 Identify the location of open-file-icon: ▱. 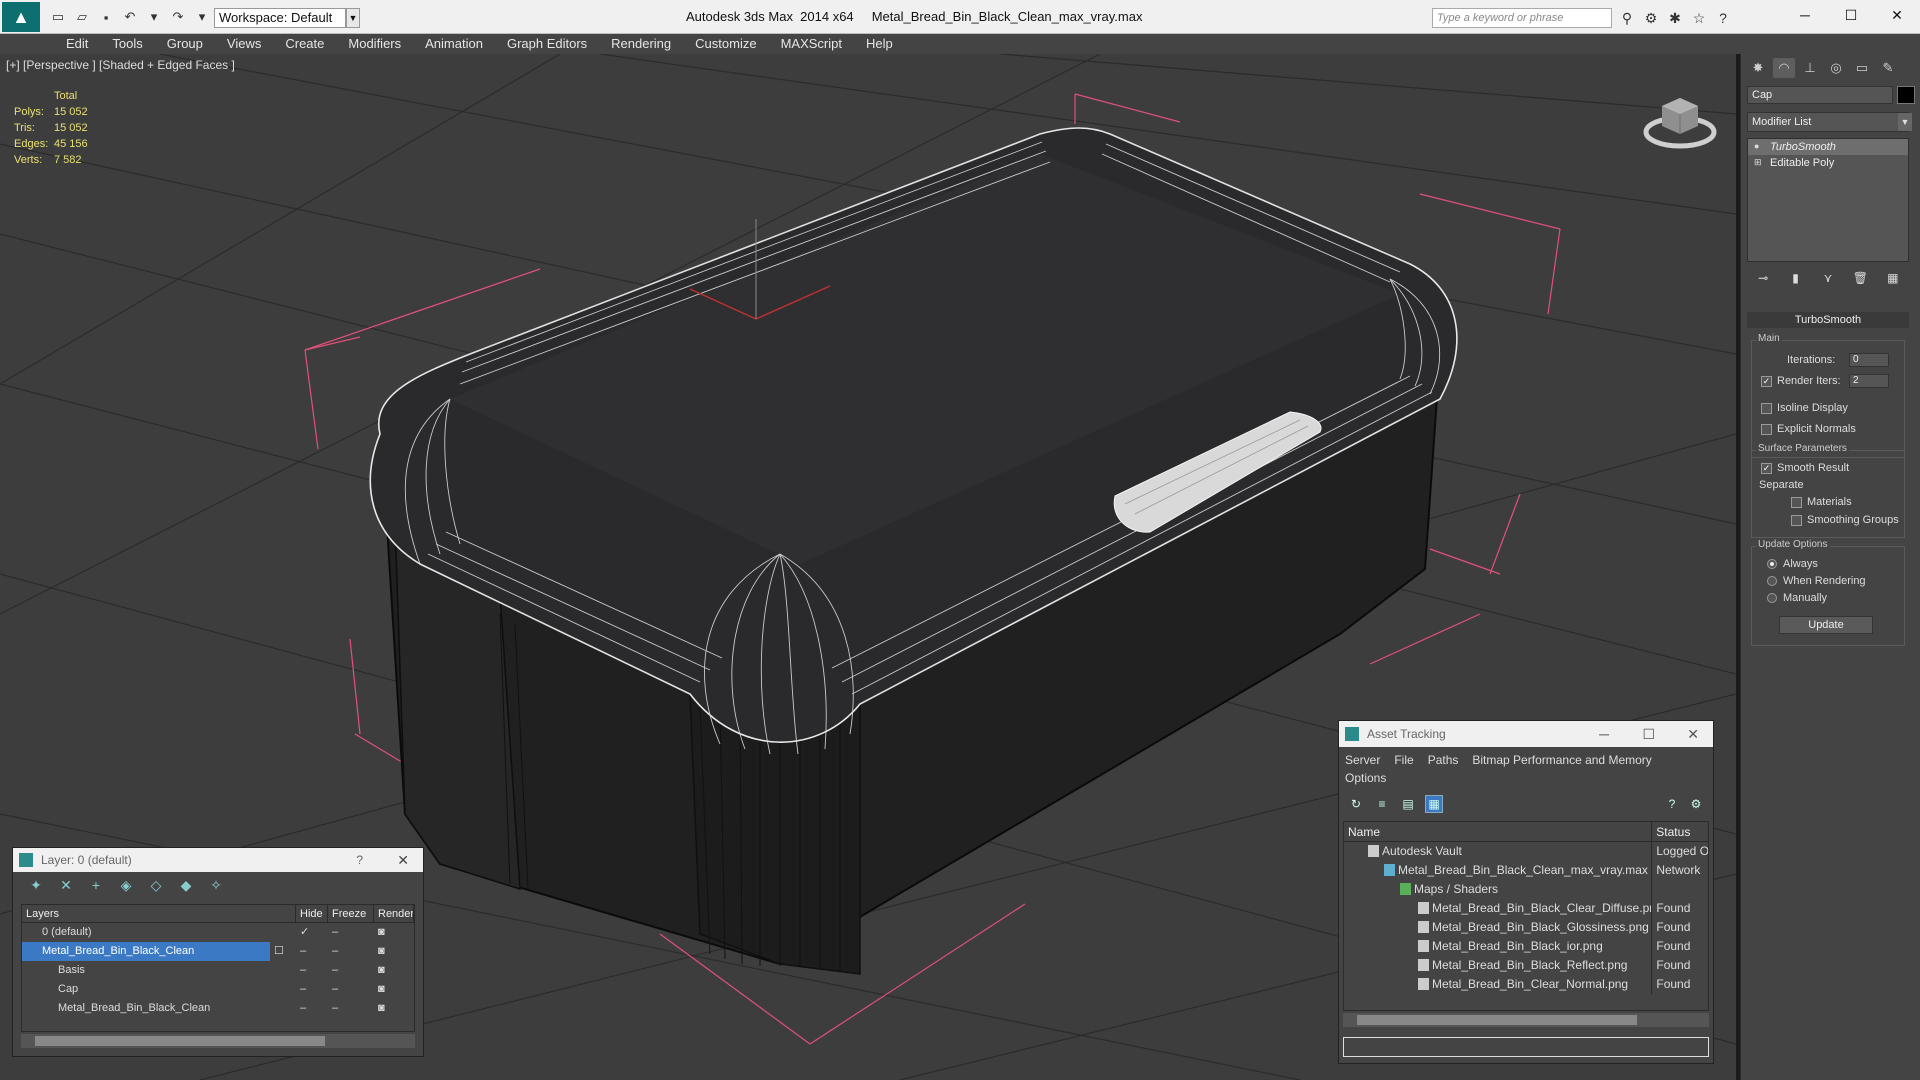
(82, 17).